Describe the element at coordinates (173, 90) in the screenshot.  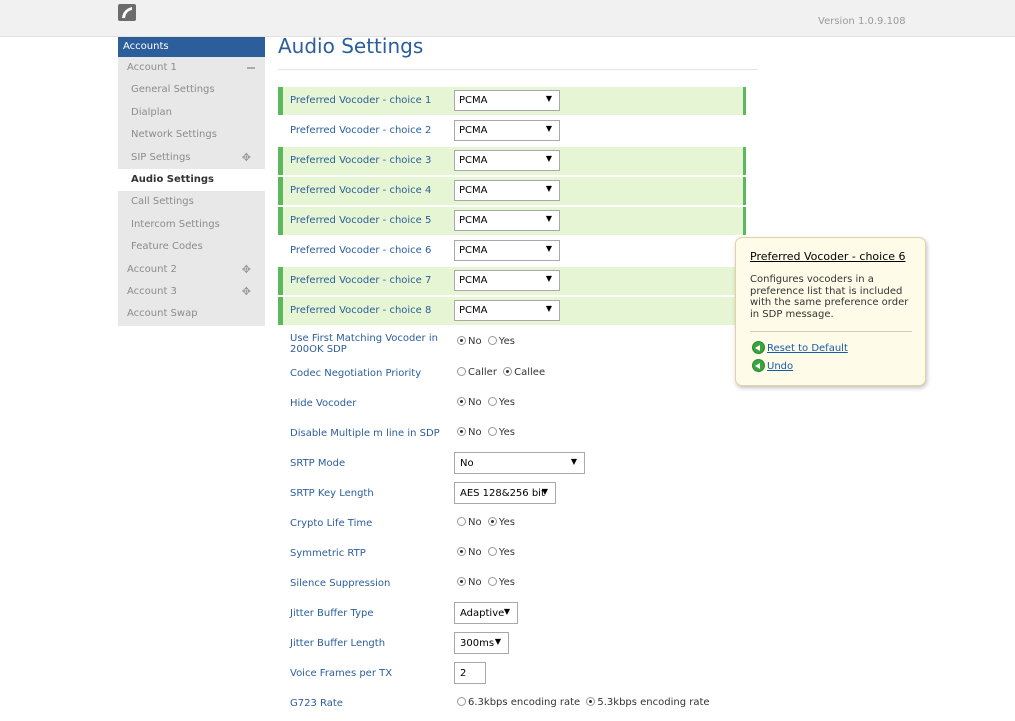
I see `sidebar-item-label: General Settings` at that location.